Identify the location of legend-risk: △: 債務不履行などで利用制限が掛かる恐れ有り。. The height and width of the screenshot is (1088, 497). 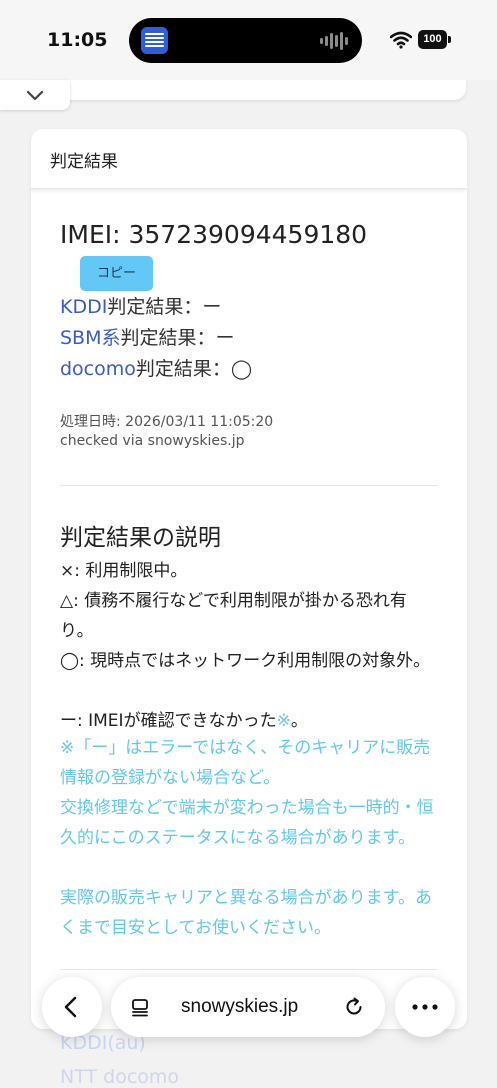
(233, 616).